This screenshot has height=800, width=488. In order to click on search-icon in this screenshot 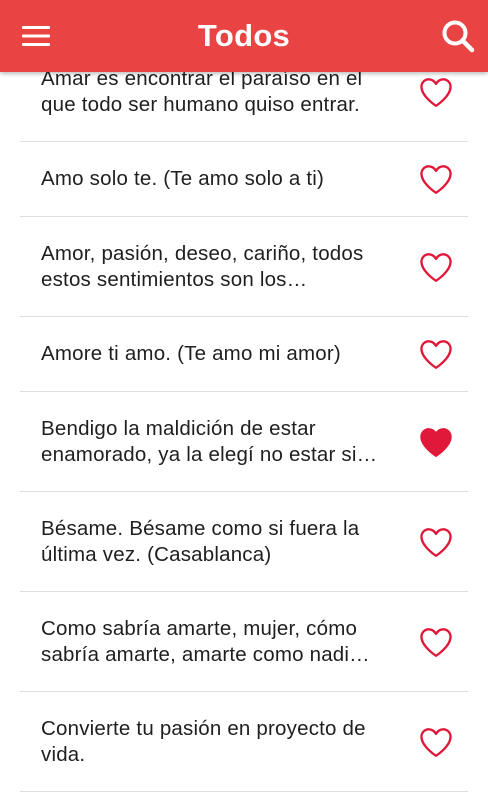, I will do `click(458, 36)`.